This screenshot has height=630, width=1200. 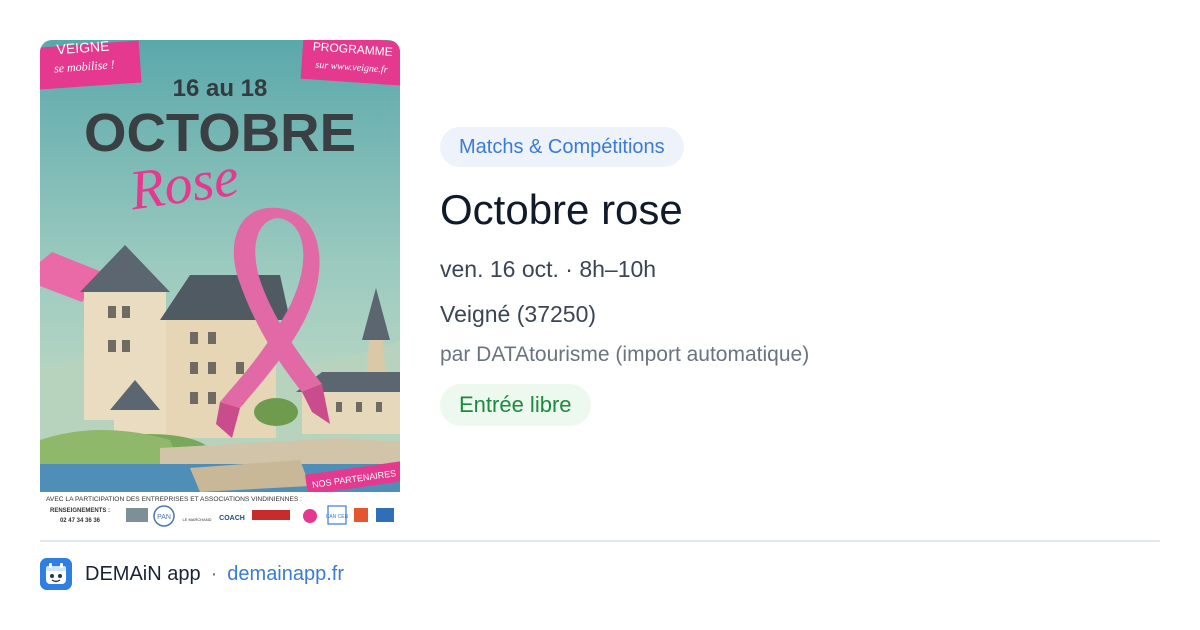 I want to click on poster-partner-logo-pan: PAN, so click(x=164, y=517).